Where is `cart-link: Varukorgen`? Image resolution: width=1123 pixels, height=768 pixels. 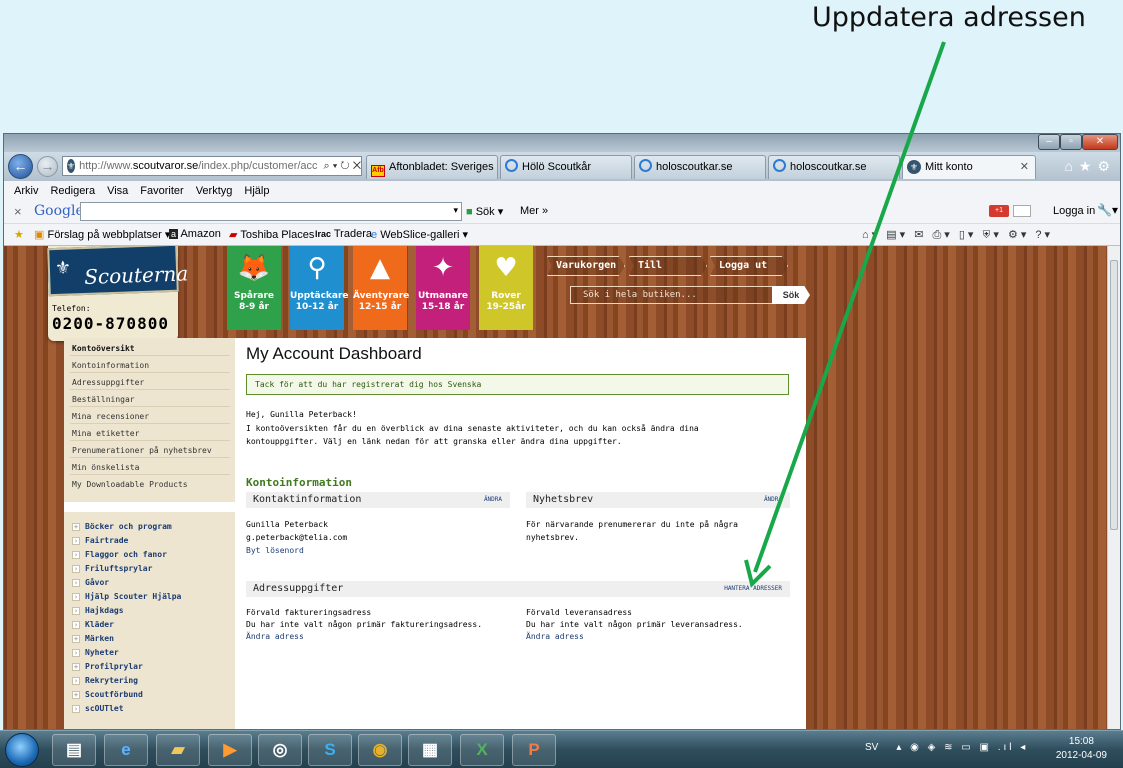 cart-link: Varukorgen is located at coordinates (586, 266).